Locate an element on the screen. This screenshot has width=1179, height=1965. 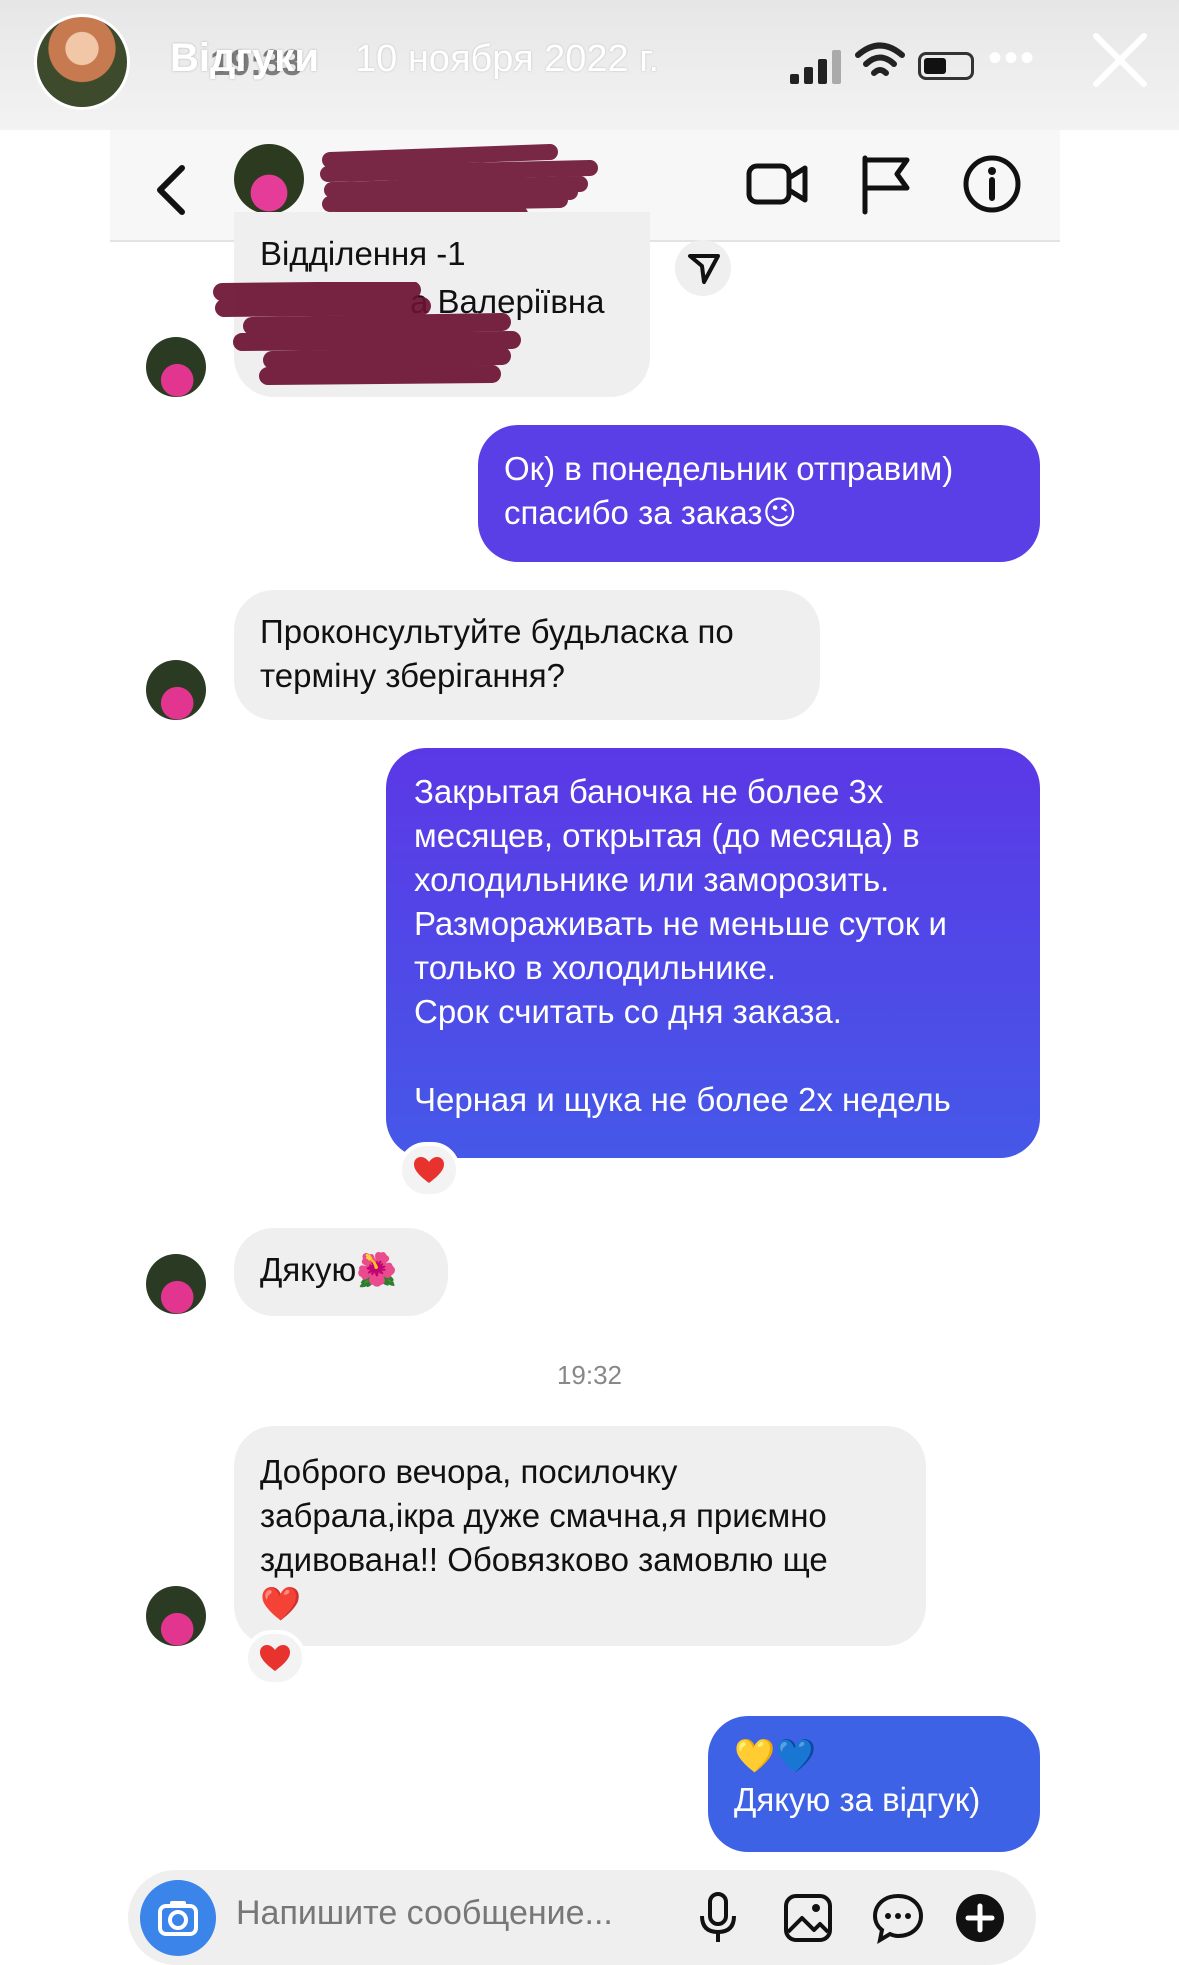
close-icon is located at coordinates (1120, 60).